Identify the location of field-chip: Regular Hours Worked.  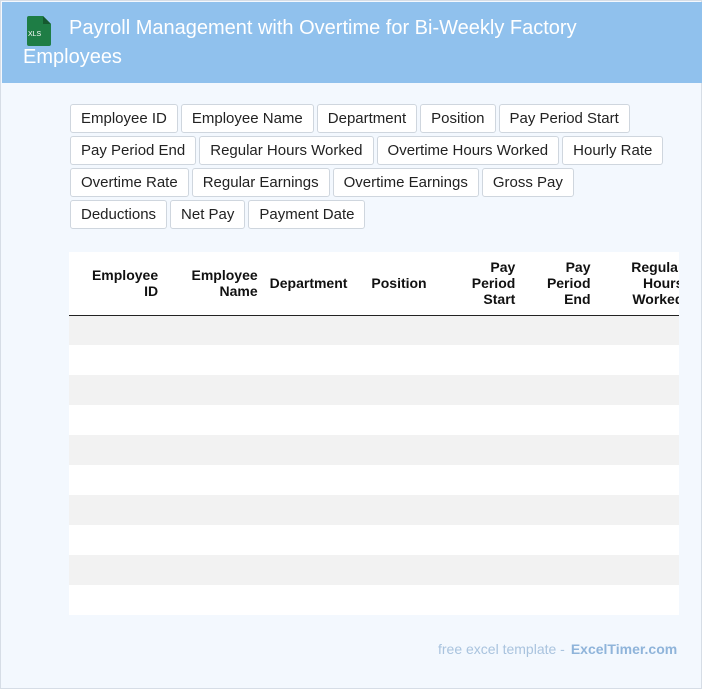
(286, 150).